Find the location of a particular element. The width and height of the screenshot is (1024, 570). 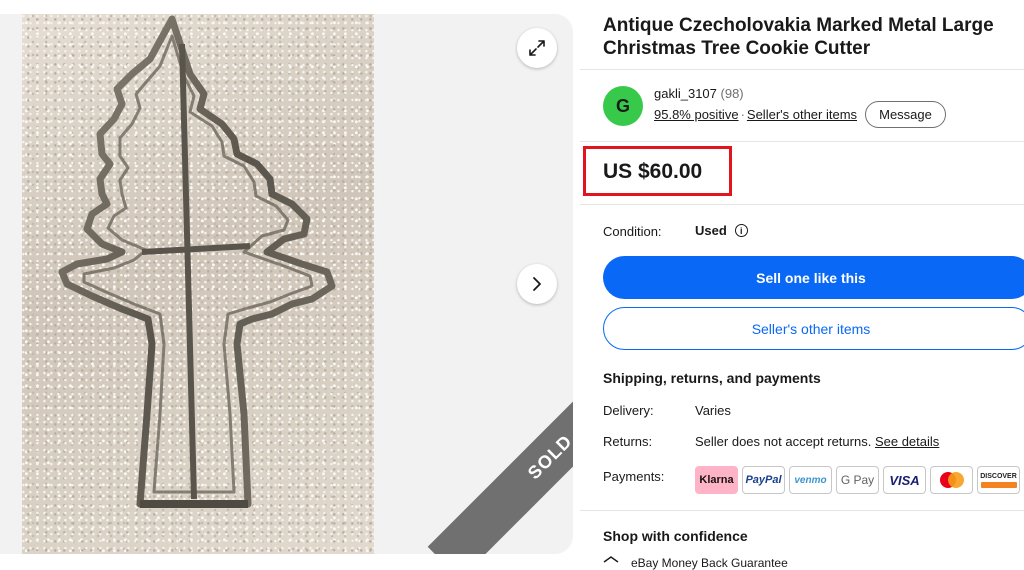

shield-icon is located at coordinates (611, 559).